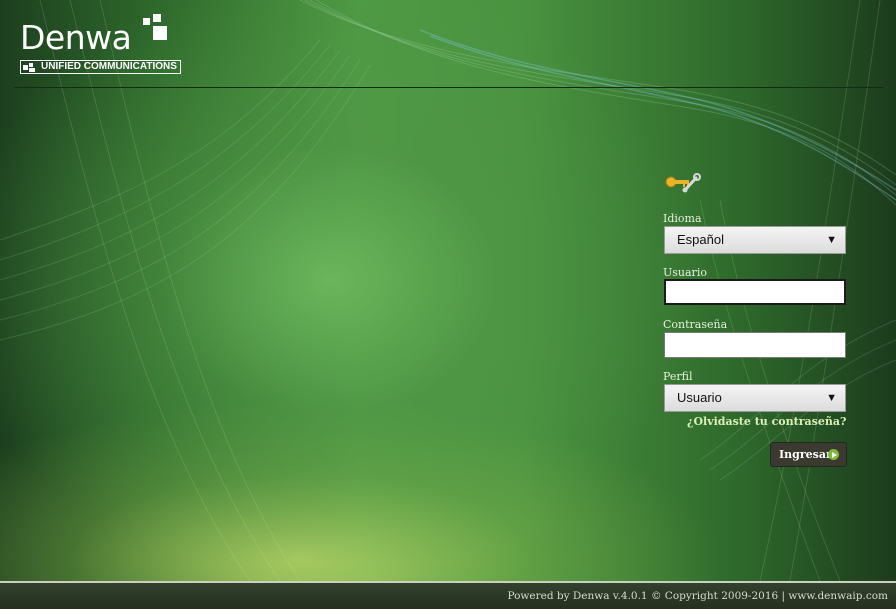 This screenshot has width=896, height=609. I want to click on forgot-password-link: ¿Olvidaste tu contraseña?, so click(766, 421).